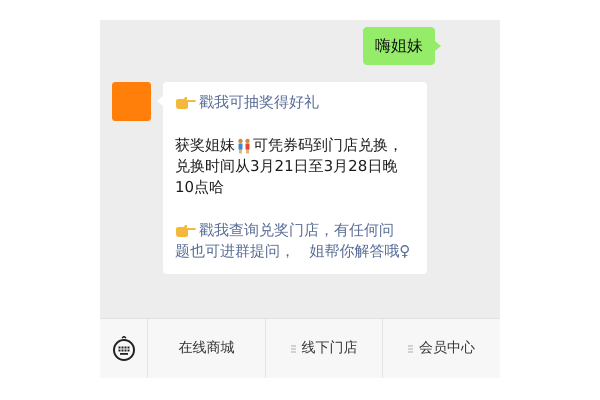 This screenshot has width=600, height=400. What do you see at coordinates (296, 230) in the screenshot?
I see `message-link: 戳我查询兑奖门店，有任何问` at bounding box center [296, 230].